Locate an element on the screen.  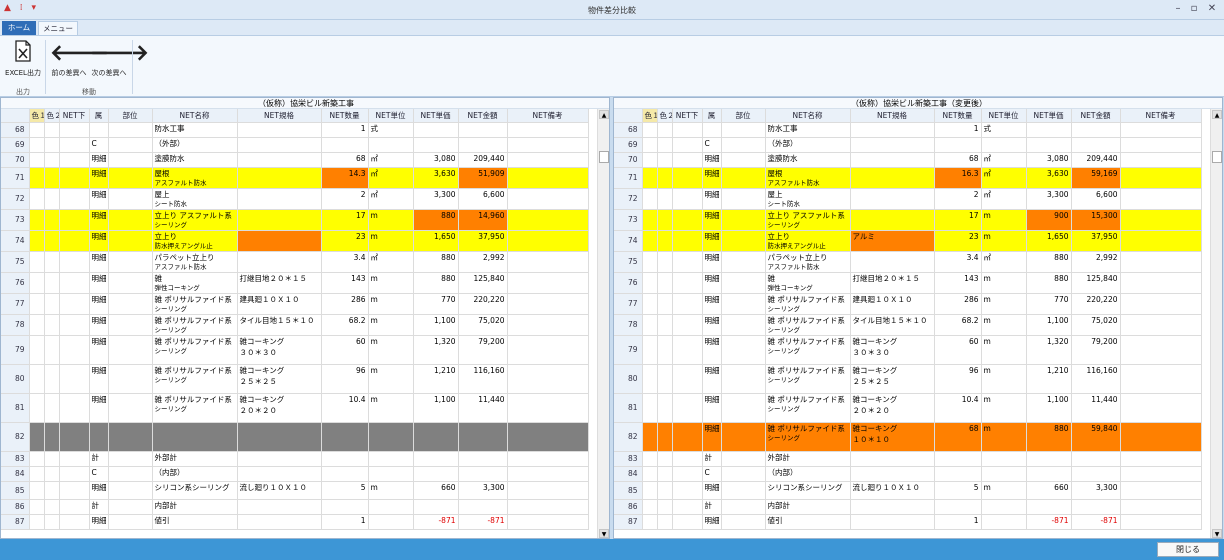
cell-net-qty: 96 is located at coordinates (345, 379).